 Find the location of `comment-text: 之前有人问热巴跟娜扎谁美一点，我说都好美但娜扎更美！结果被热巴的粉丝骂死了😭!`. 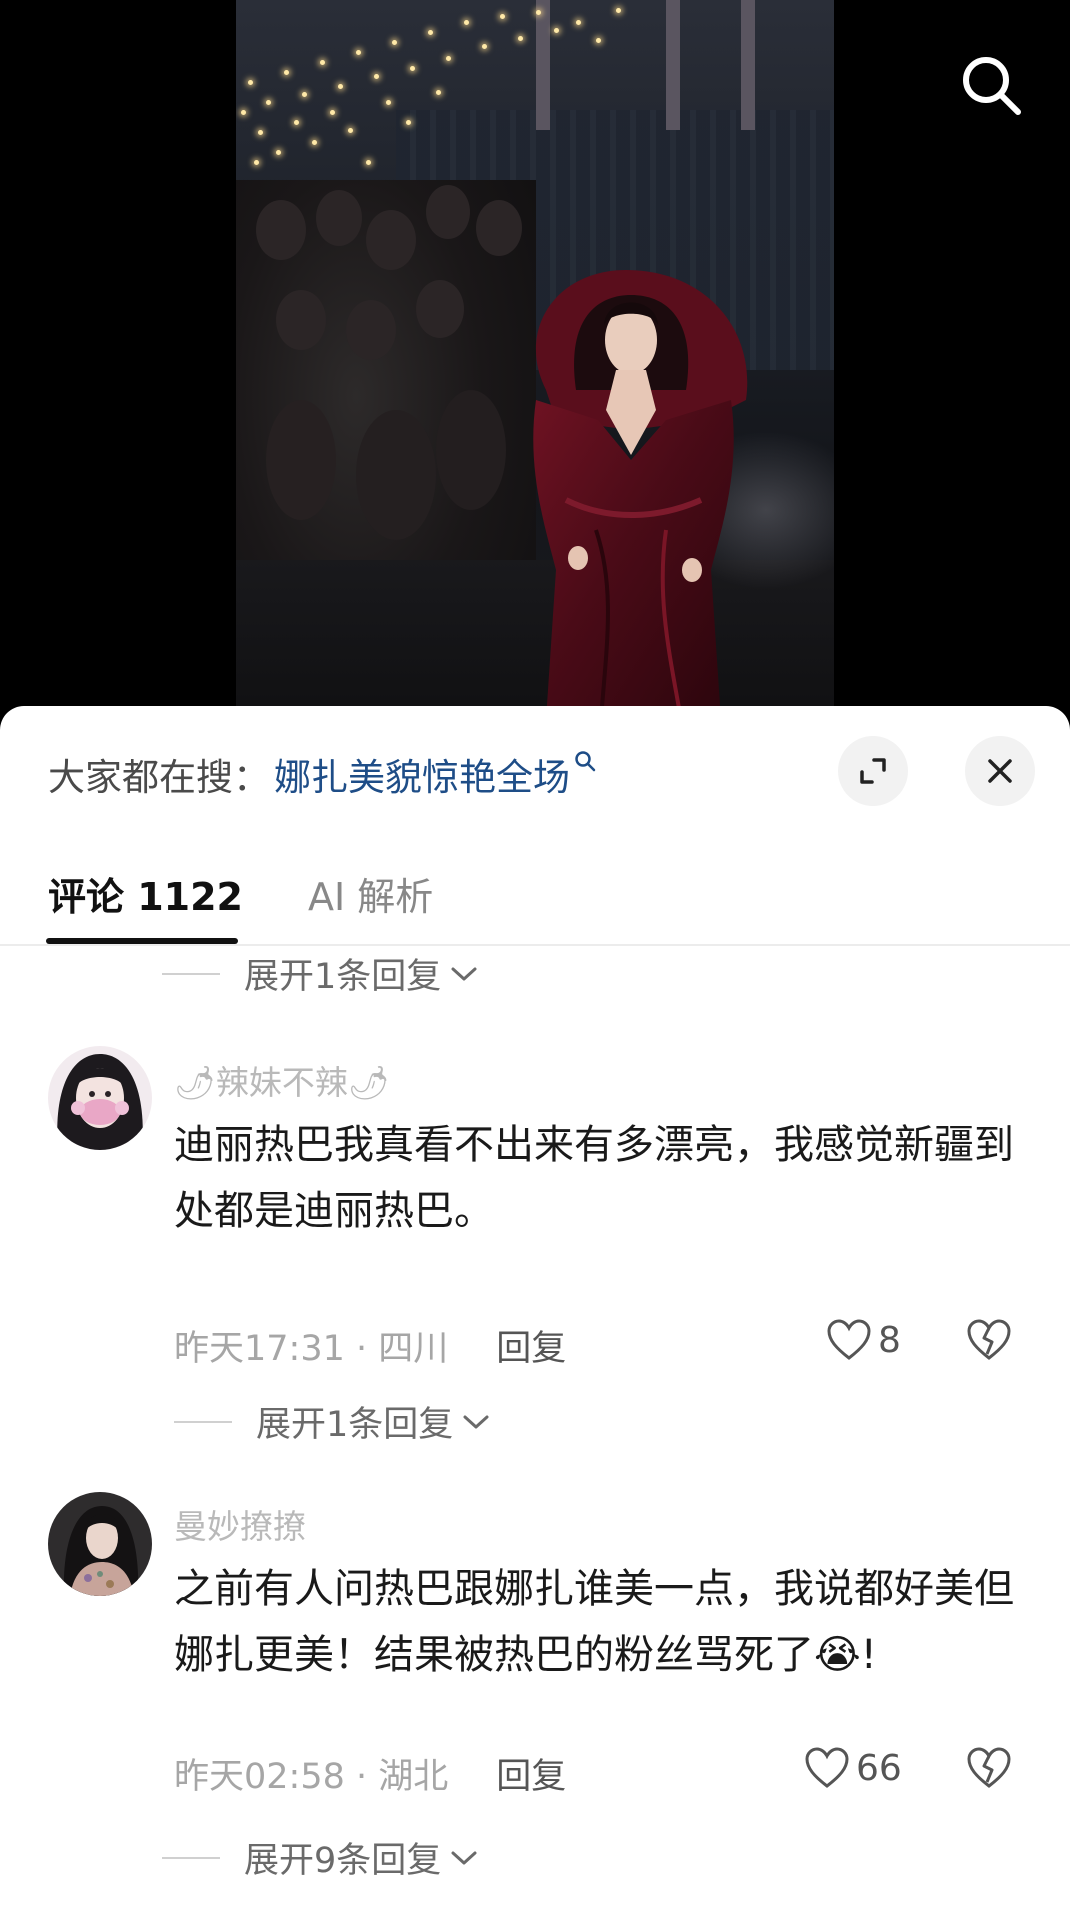

comment-text: 之前有人问热巴跟娜扎谁美一点，我说都好美但娜扎更美！结果被热巴的粉丝骂死了😭! is located at coordinates (604, 1622).